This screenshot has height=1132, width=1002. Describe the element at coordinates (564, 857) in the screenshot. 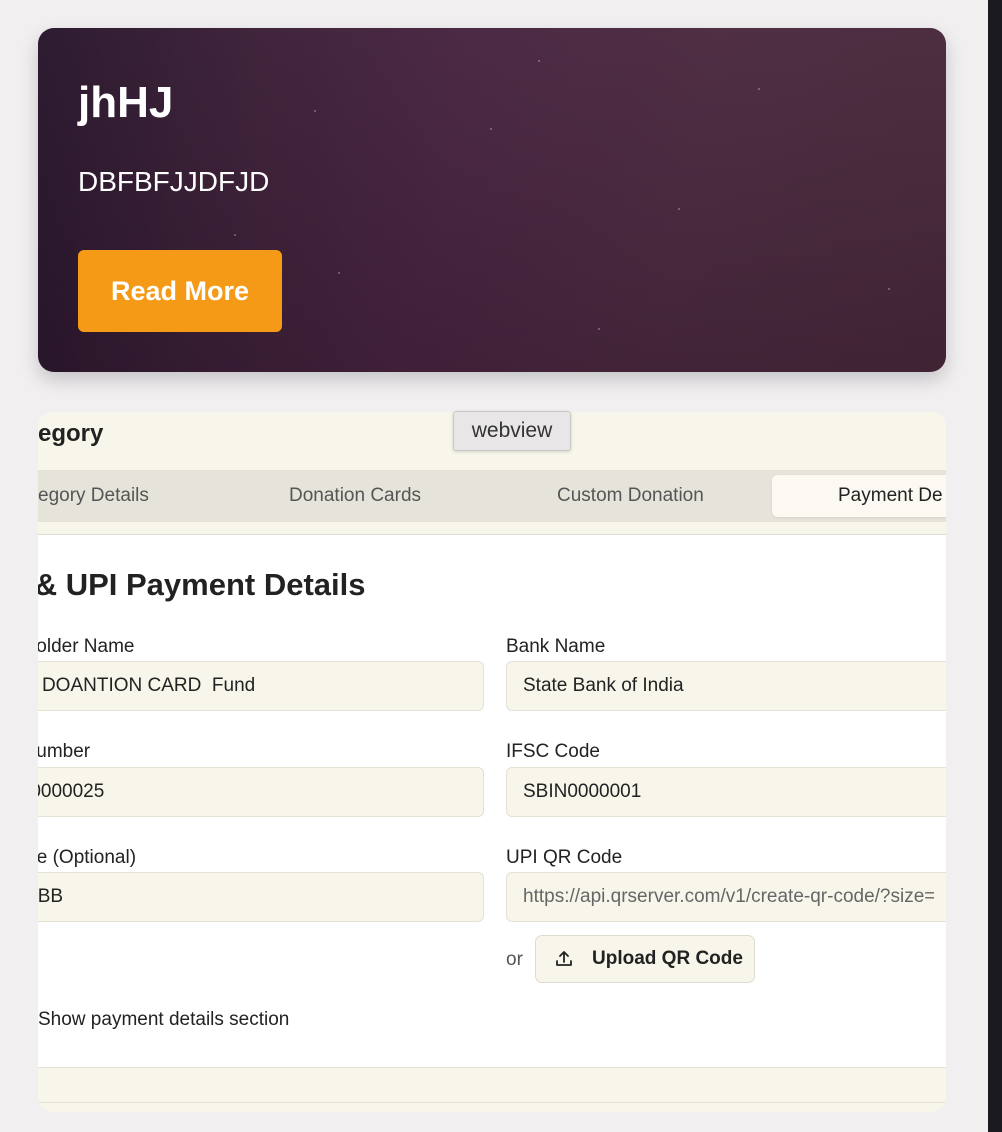

I see `upi-qr-label: UPI QR Code` at that location.